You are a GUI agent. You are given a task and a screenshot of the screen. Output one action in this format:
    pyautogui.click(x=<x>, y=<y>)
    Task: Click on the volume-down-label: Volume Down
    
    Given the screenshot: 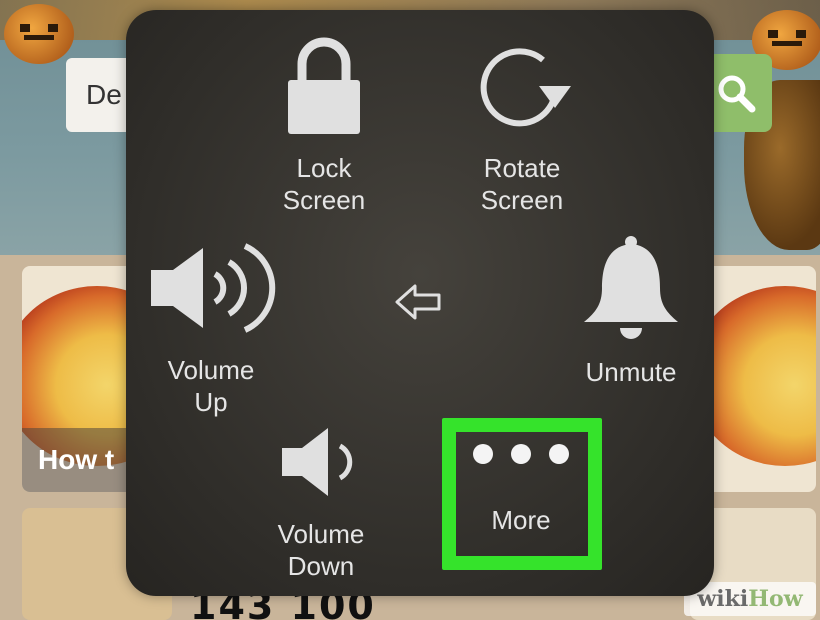 What is the action you would take?
    pyautogui.click(x=321, y=550)
    